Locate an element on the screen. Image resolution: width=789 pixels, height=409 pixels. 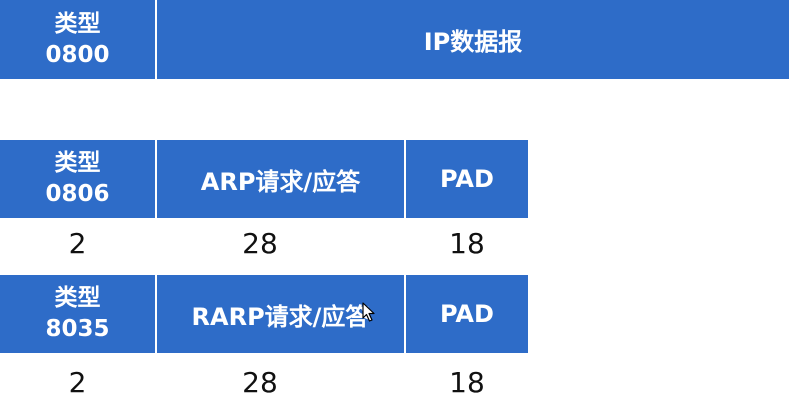
arp-size-pad: 18 is located at coordinates (467, 243).